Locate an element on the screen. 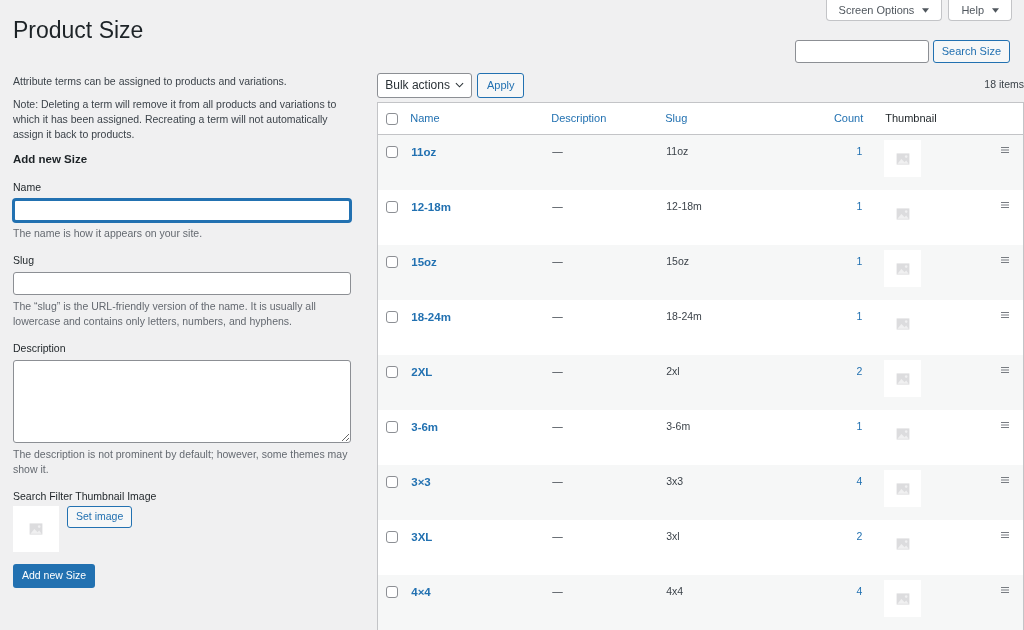 The height and width of the screenshot is (630, 1024). term-name-link: 3-6m is located at coordinates (425, 427).